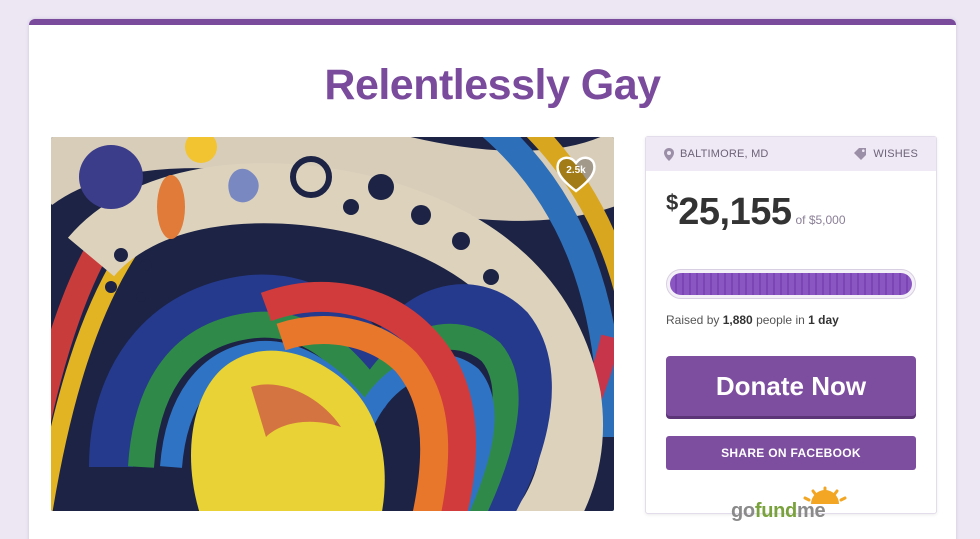 Image resolution: width=980 pixels, height=539 pixels. Describe the element at coordinates (735, 212) in the screenshot. I see `raised-amount: 25,155` at that location.